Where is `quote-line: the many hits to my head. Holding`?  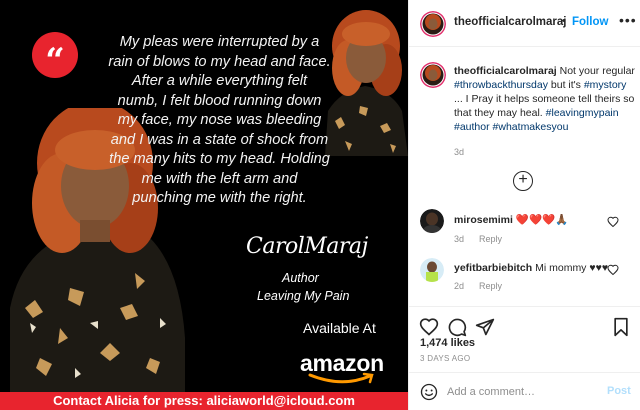 quote-line: the many hits to my head. Holding is located at coordinates (219, 159).